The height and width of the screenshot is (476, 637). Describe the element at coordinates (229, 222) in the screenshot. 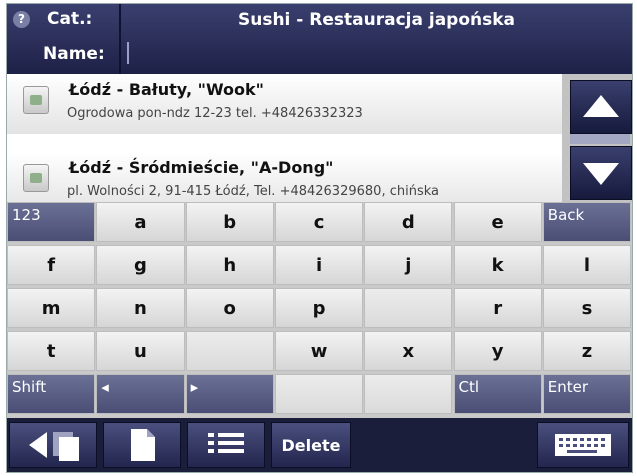

I see `key-b: b` at that location.